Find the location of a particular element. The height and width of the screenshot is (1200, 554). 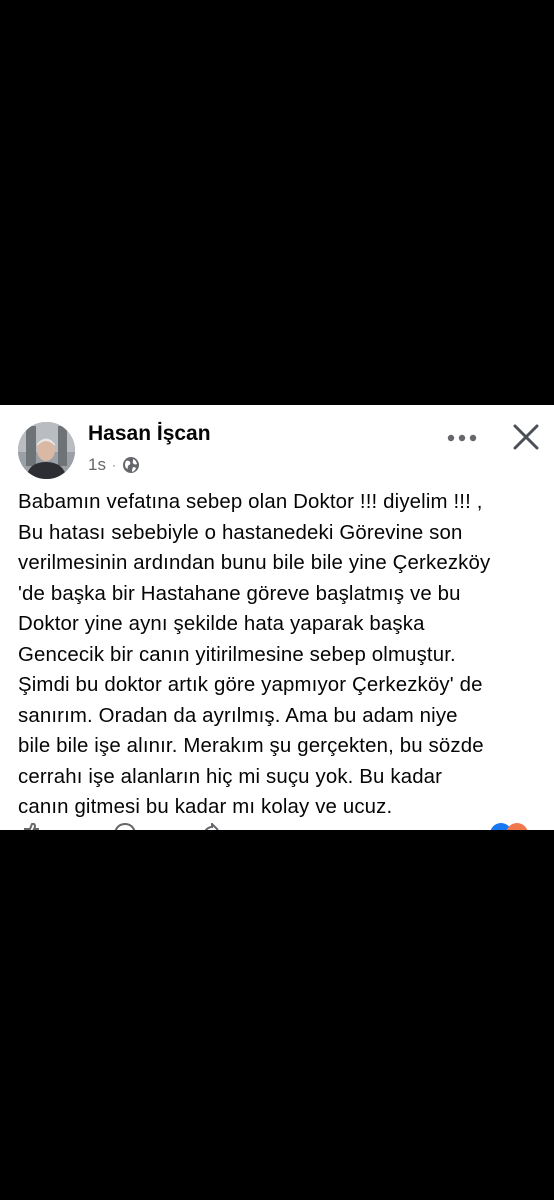

close-icon is located at coordinates (526, 437).